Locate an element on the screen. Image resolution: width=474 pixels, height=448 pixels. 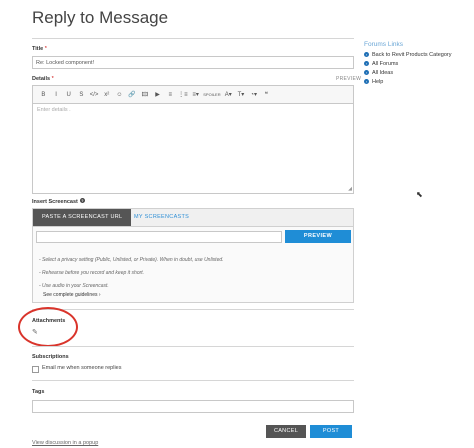
tags-label: Tags is located at coordinates (38, 392).